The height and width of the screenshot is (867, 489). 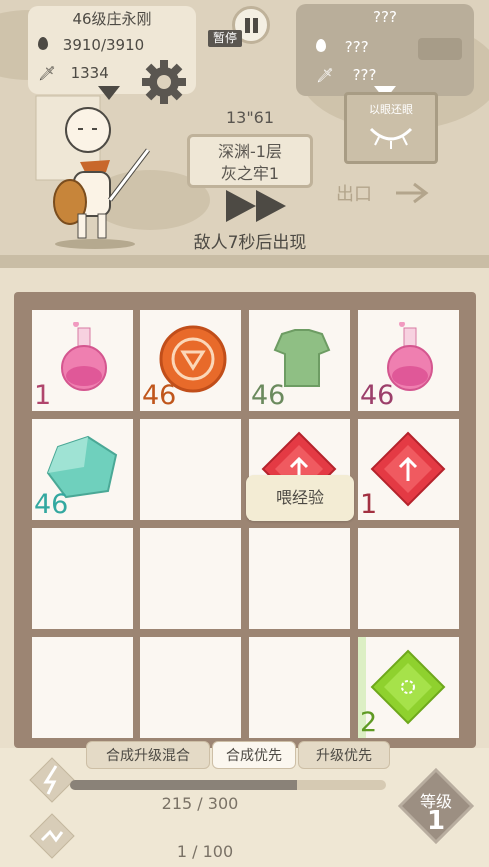 What do you see at coordinates (391, 109) in the screenshot?
I see `skill-sign-label: 以眼还眼` at bounding box center [391, 109].